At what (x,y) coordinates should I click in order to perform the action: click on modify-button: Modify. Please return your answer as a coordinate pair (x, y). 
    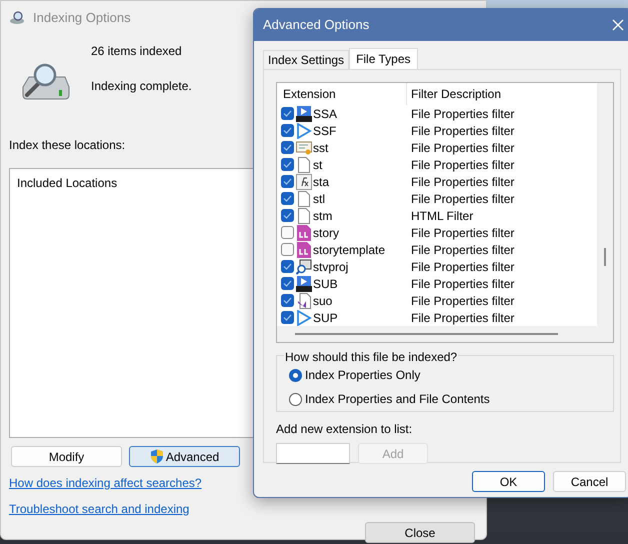
    Looking at the image, I should click on (66, 456).